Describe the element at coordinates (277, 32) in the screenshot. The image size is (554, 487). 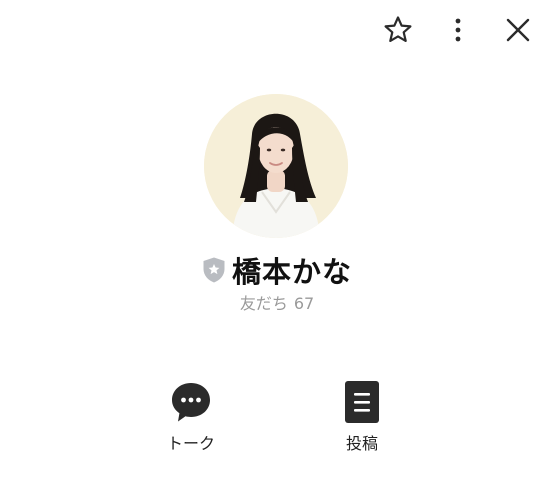
I see `top-toolbar` at that location.